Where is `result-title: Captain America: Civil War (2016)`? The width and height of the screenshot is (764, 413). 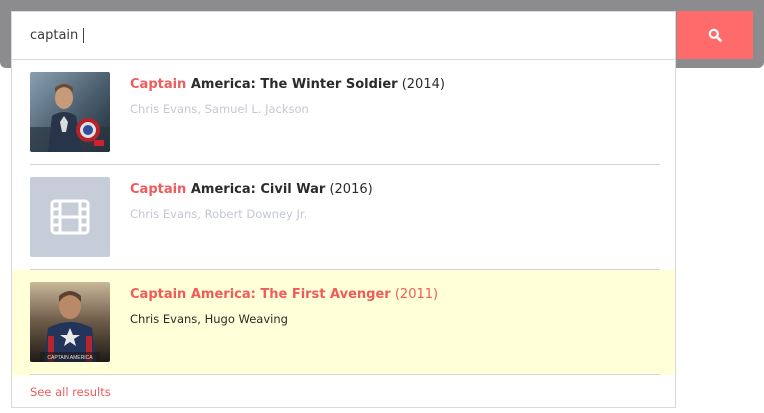
result-title: Captain America: Civil War (2016) is located at coordinates (251, 189).